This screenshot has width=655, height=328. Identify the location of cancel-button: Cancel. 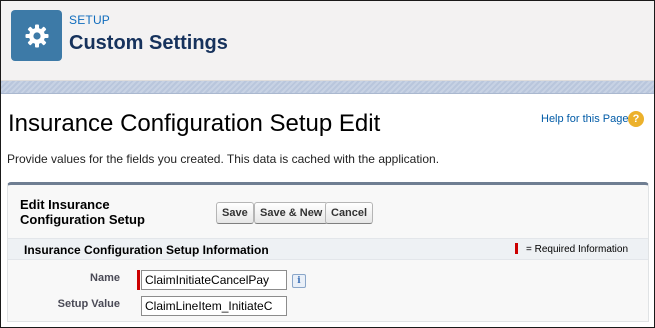
(349, 213).